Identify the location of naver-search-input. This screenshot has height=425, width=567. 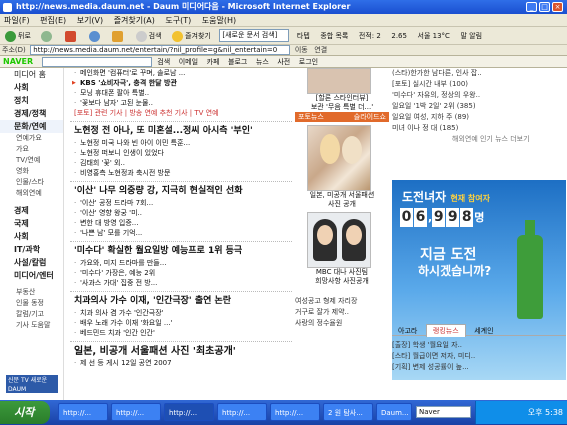
(96, 62).